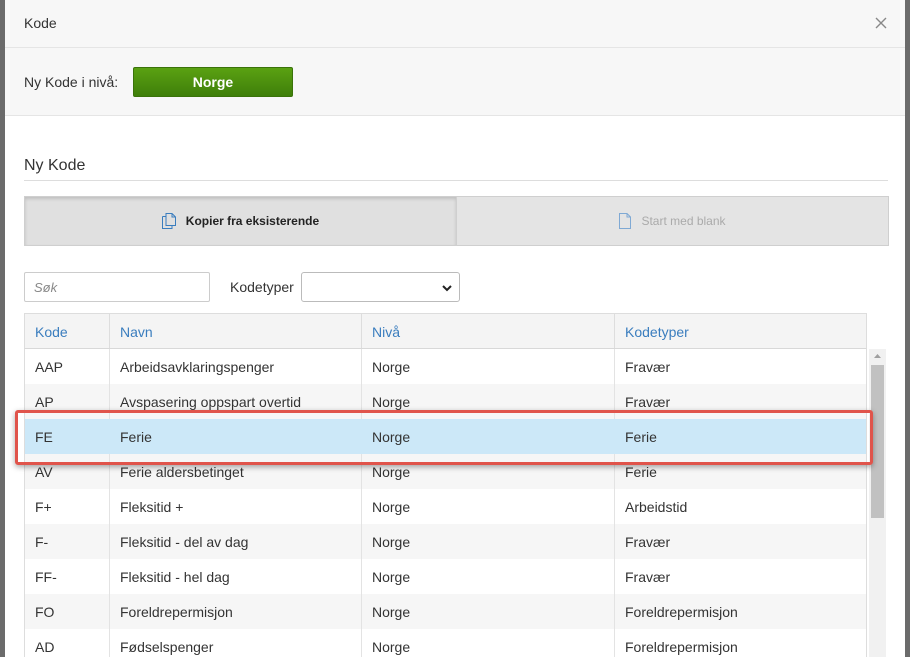 The height and width of the screenshot is (657, 910). Describe the element at coordinates (236, 611) in the screenshot. I see `cell-navn: Foreldrepermisjon` at that location.